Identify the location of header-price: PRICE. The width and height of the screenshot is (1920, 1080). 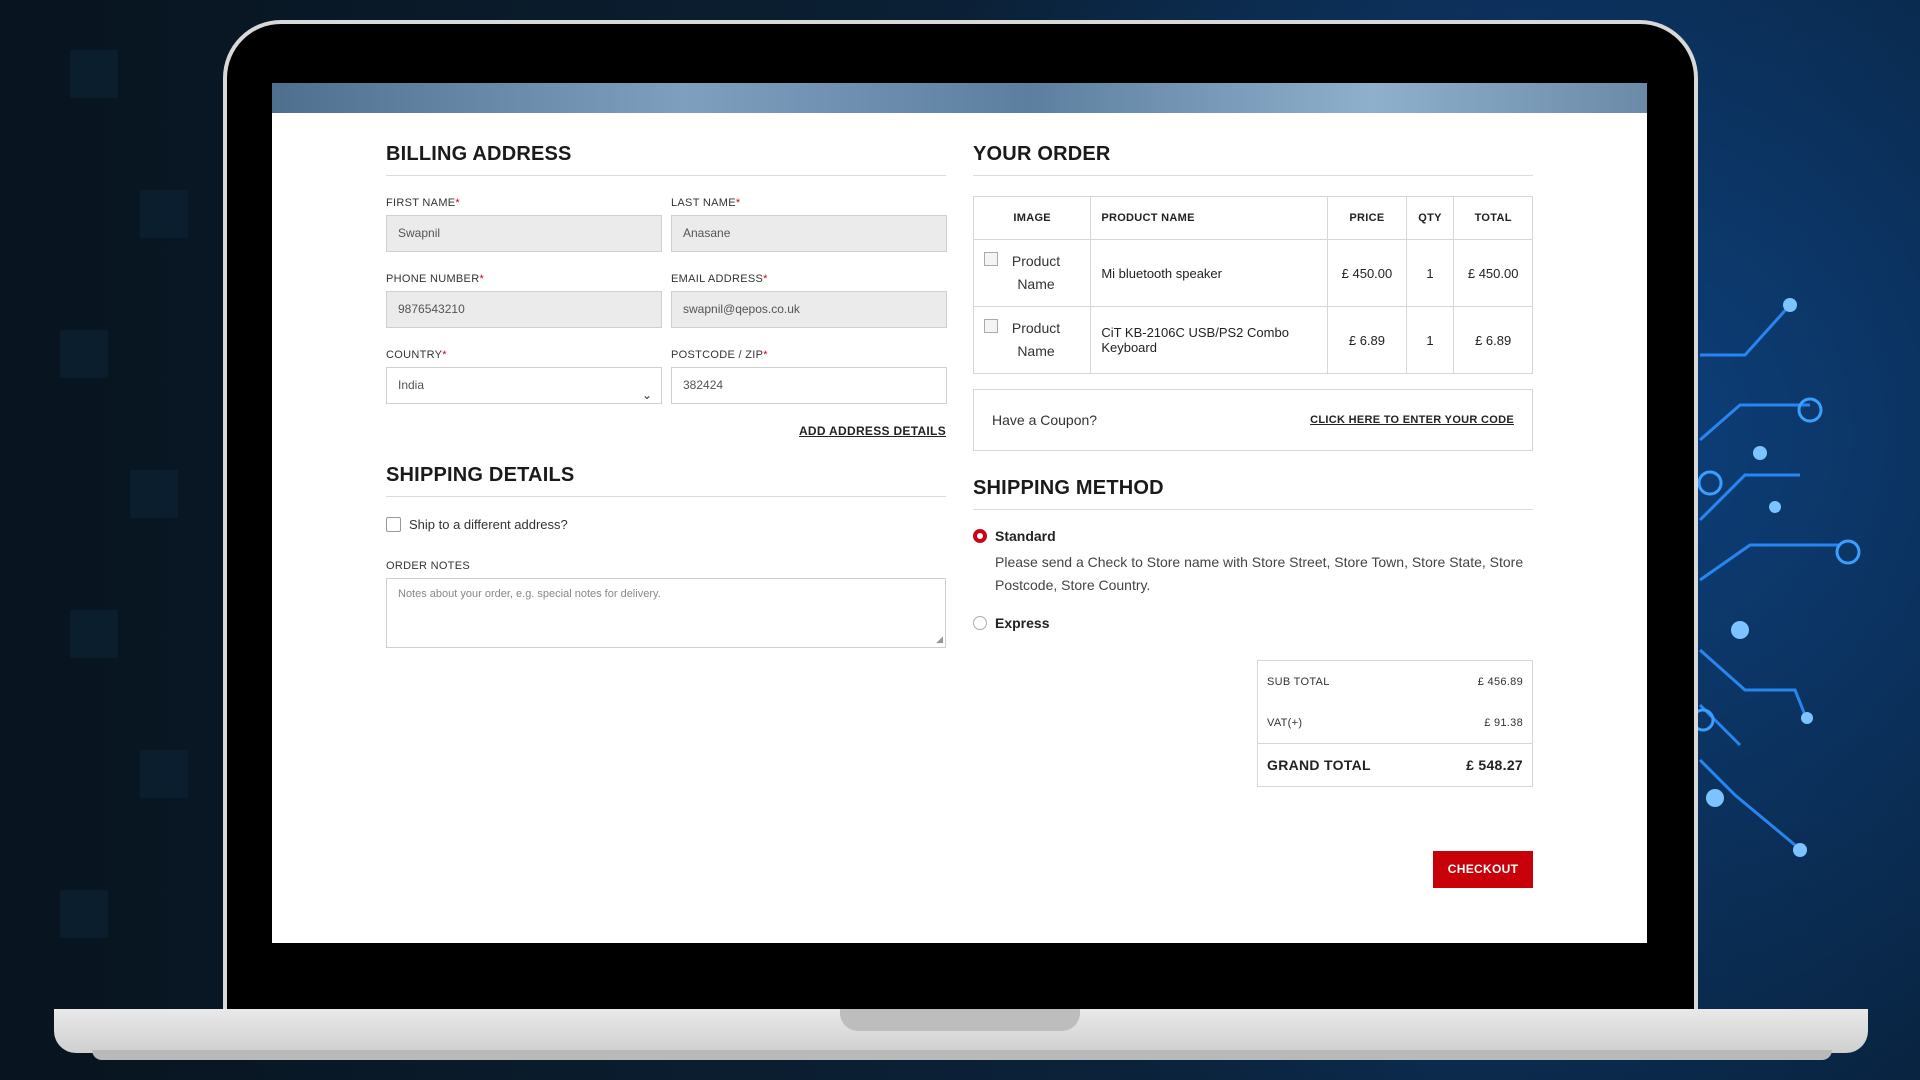
(1367, 218).